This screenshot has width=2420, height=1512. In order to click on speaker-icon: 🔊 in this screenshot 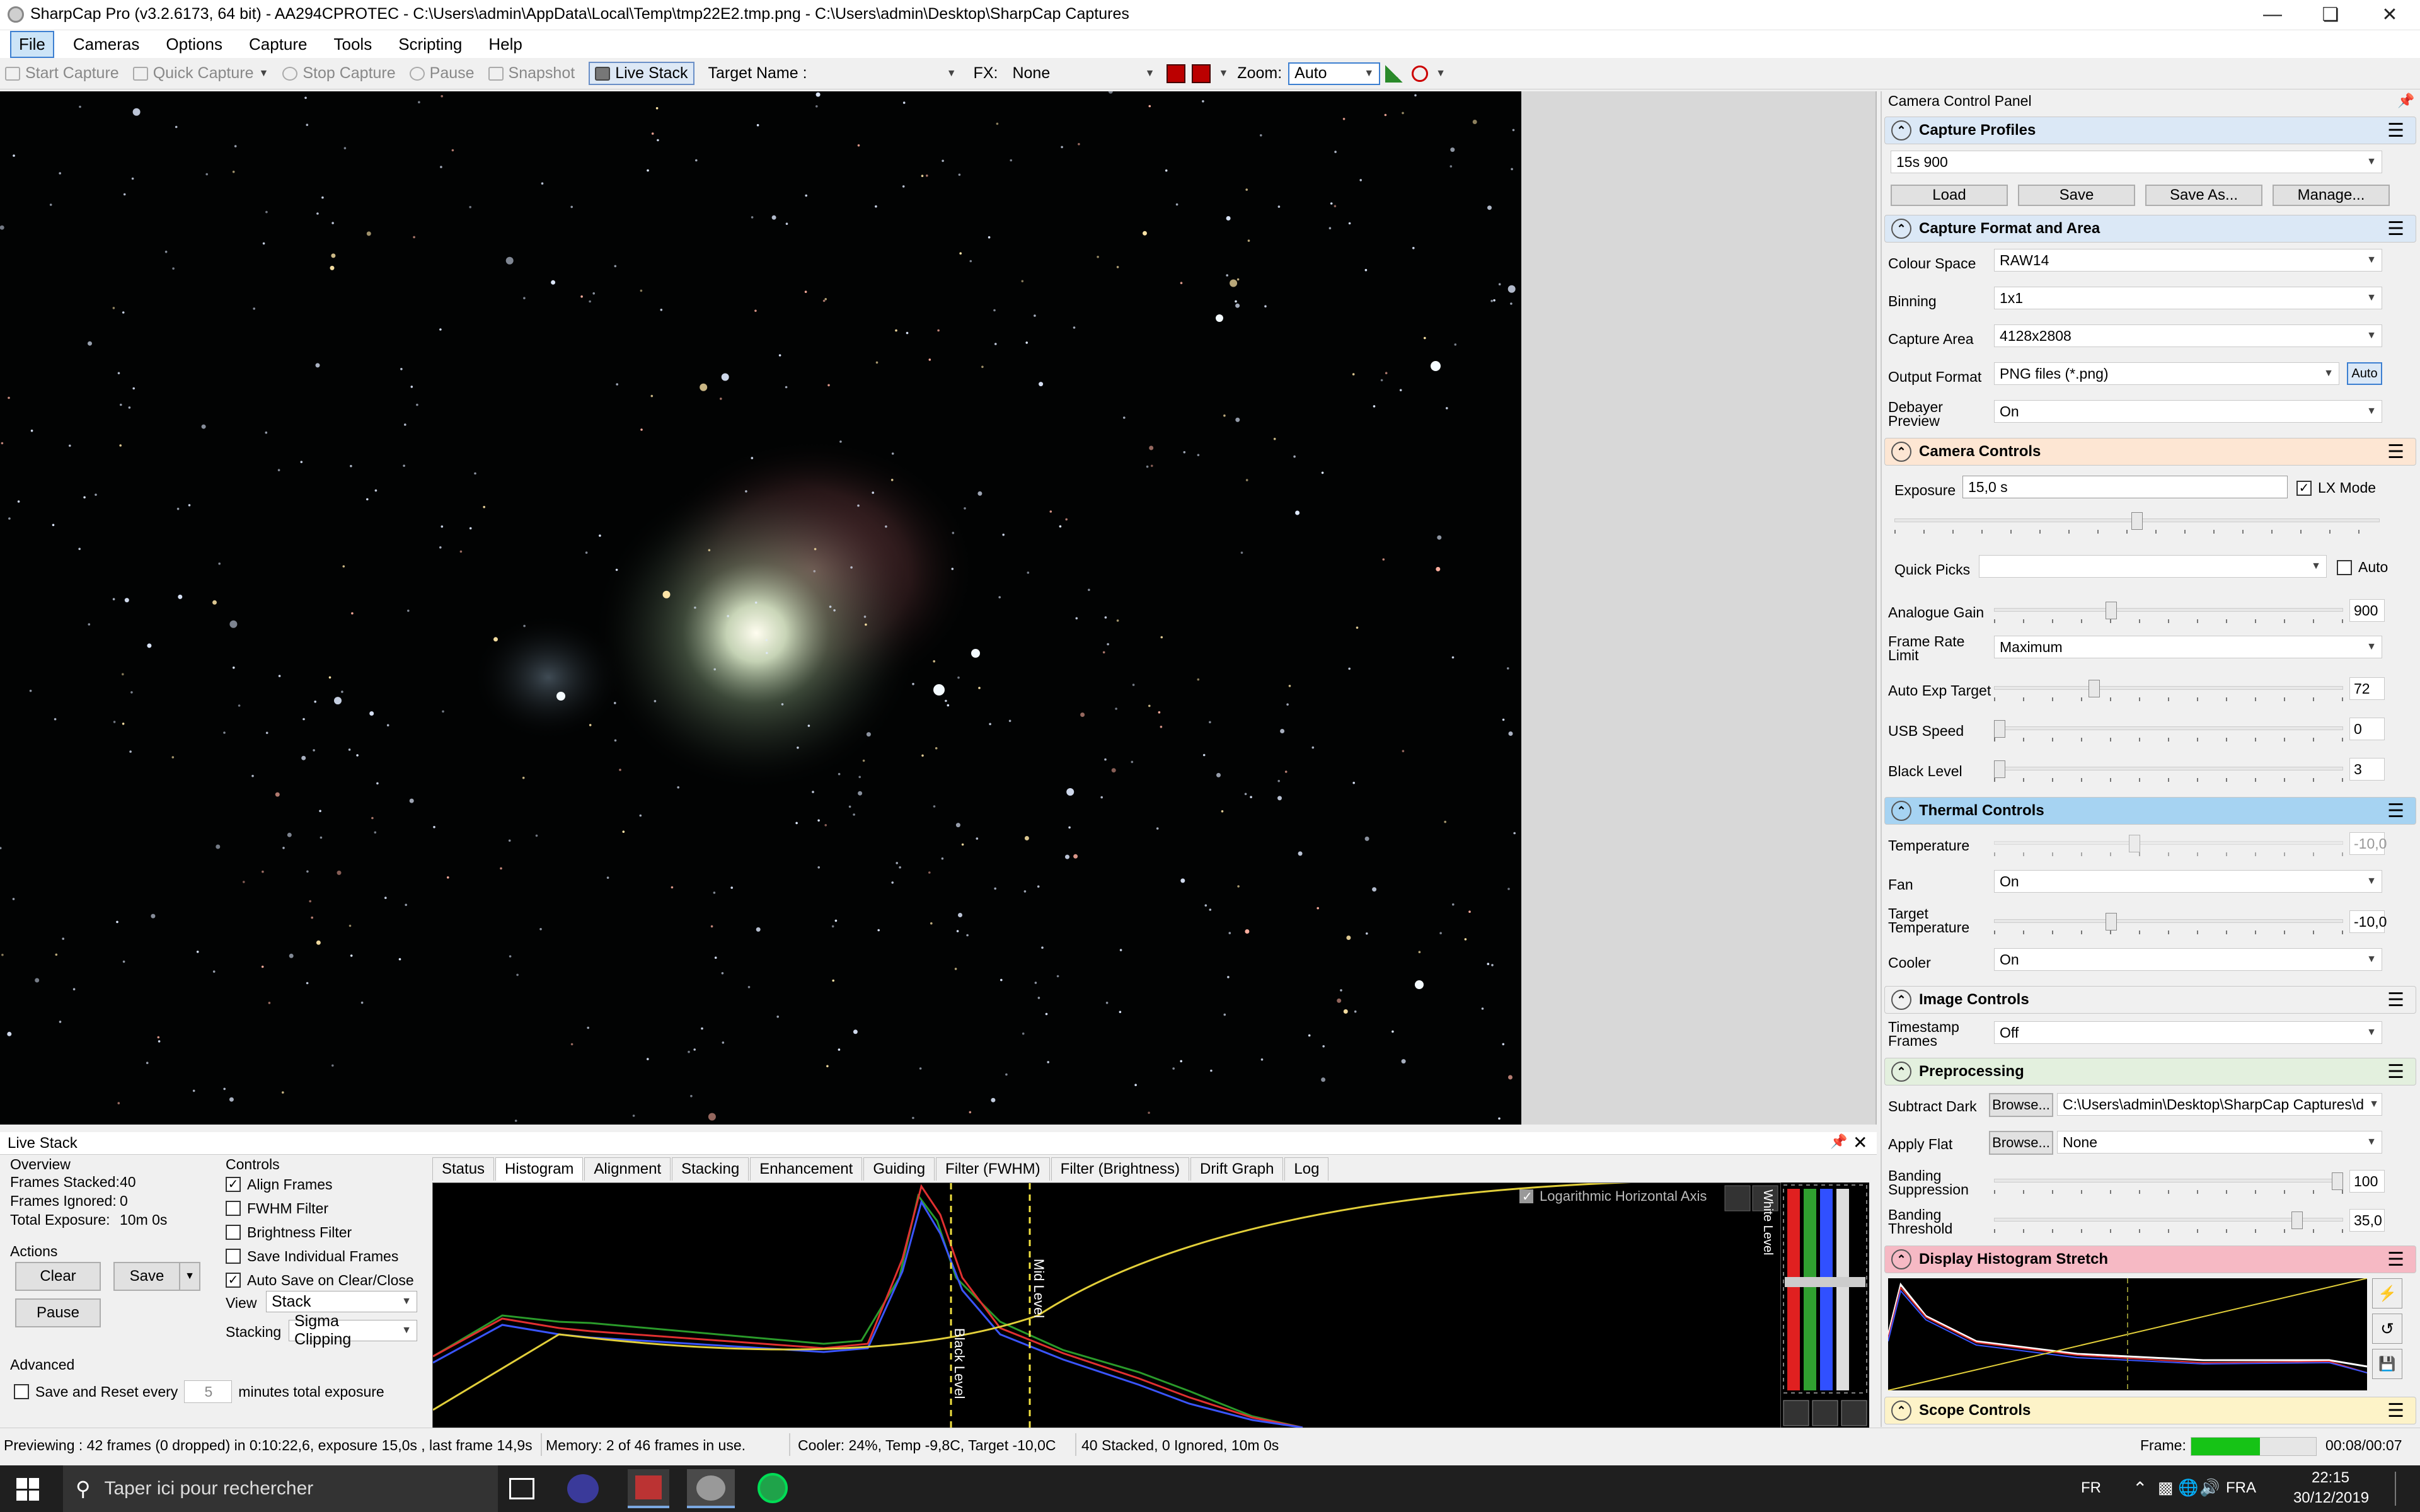, I will do `click(2209, 1488)`.